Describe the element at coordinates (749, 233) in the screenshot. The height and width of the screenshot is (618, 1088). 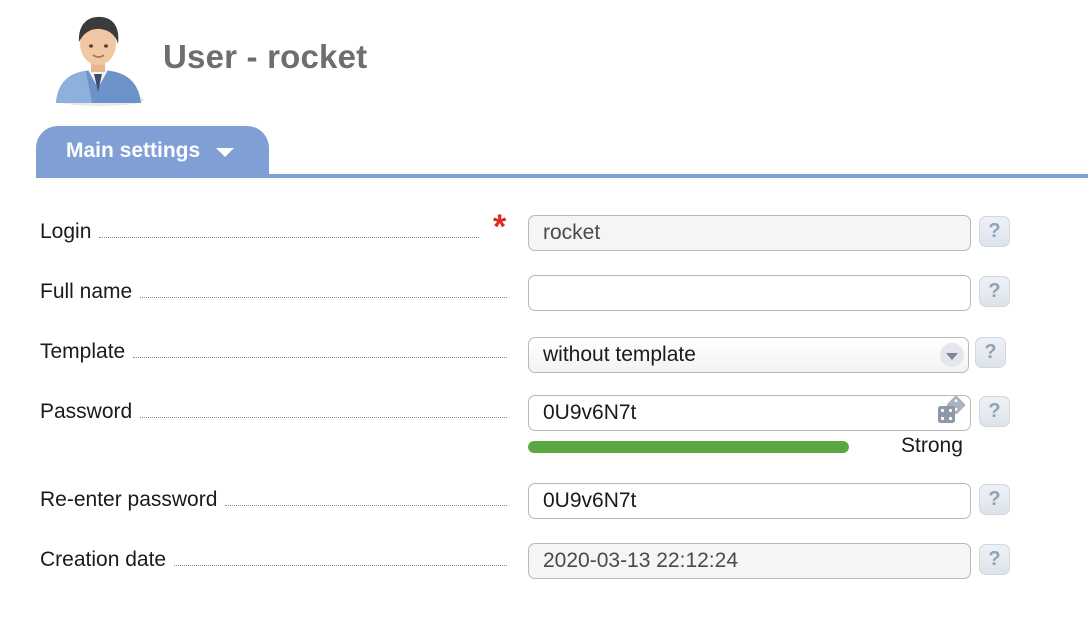
I see `login-field: rocket` at that location.